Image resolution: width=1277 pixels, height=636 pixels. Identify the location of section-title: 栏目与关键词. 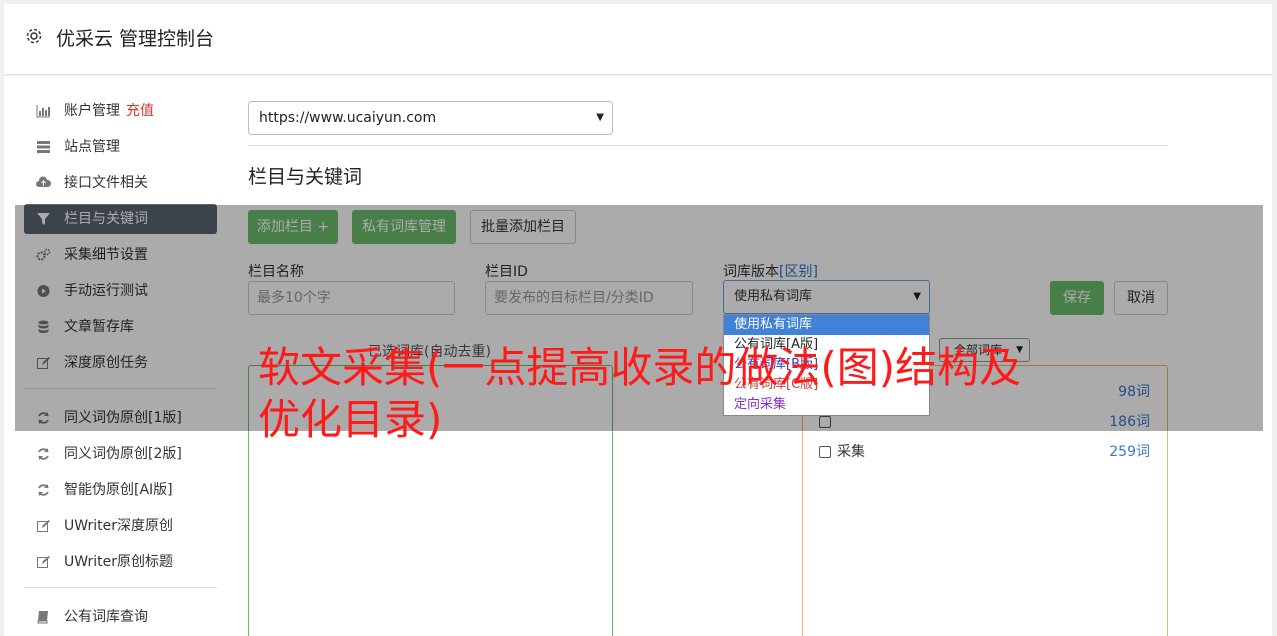
(305, 177).